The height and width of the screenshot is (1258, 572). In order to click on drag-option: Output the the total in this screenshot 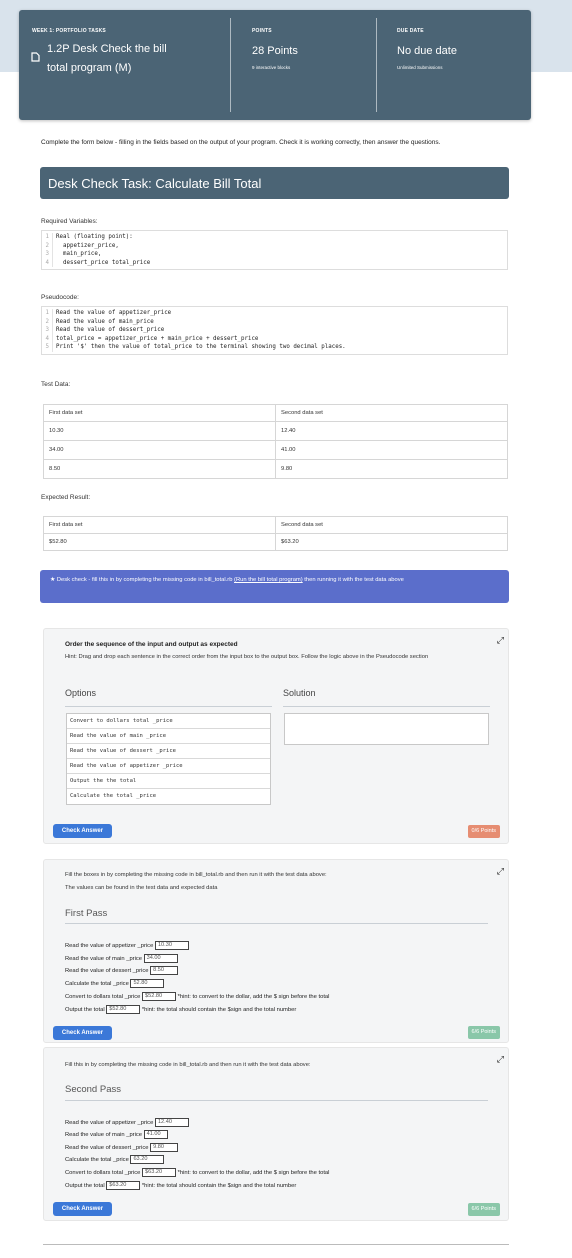, I will do `click(168, 781)`.